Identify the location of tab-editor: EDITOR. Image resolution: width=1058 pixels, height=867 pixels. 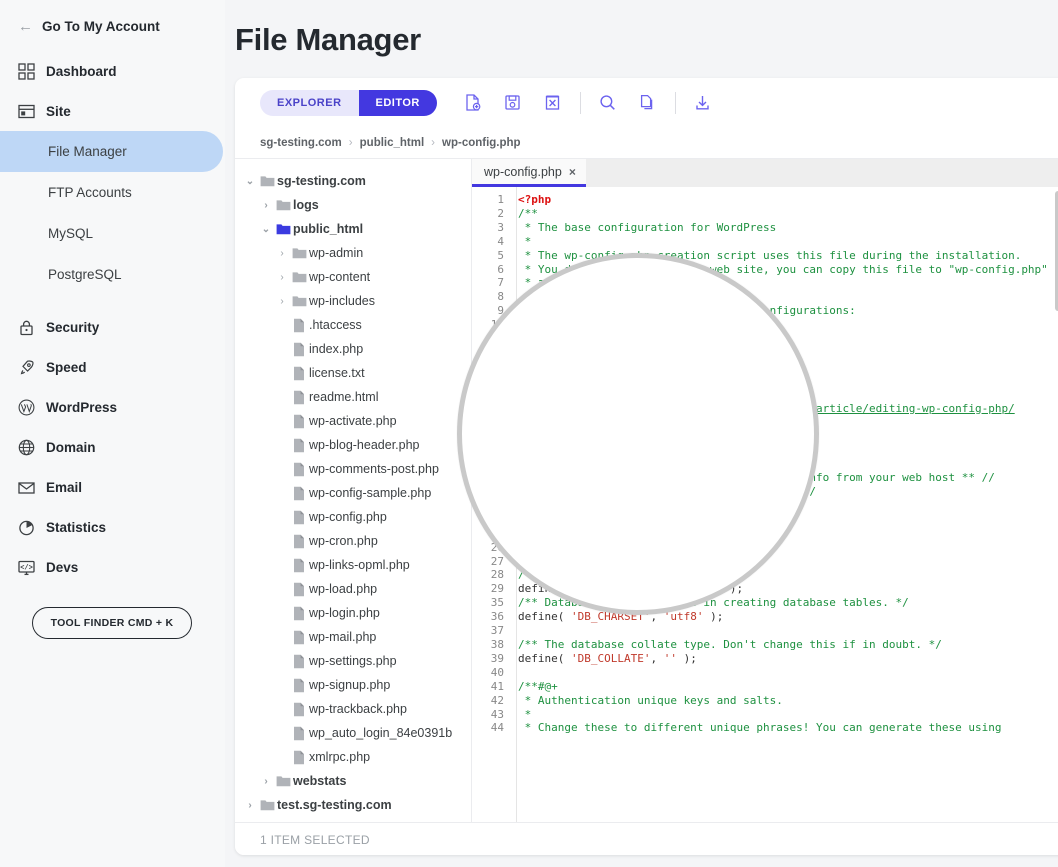
(397, 102).